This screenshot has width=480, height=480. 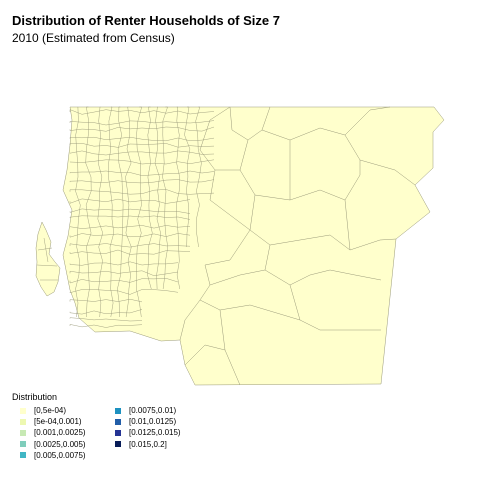 I want to click on legend-label: [0,5e-04), so click(x=50, y=411).